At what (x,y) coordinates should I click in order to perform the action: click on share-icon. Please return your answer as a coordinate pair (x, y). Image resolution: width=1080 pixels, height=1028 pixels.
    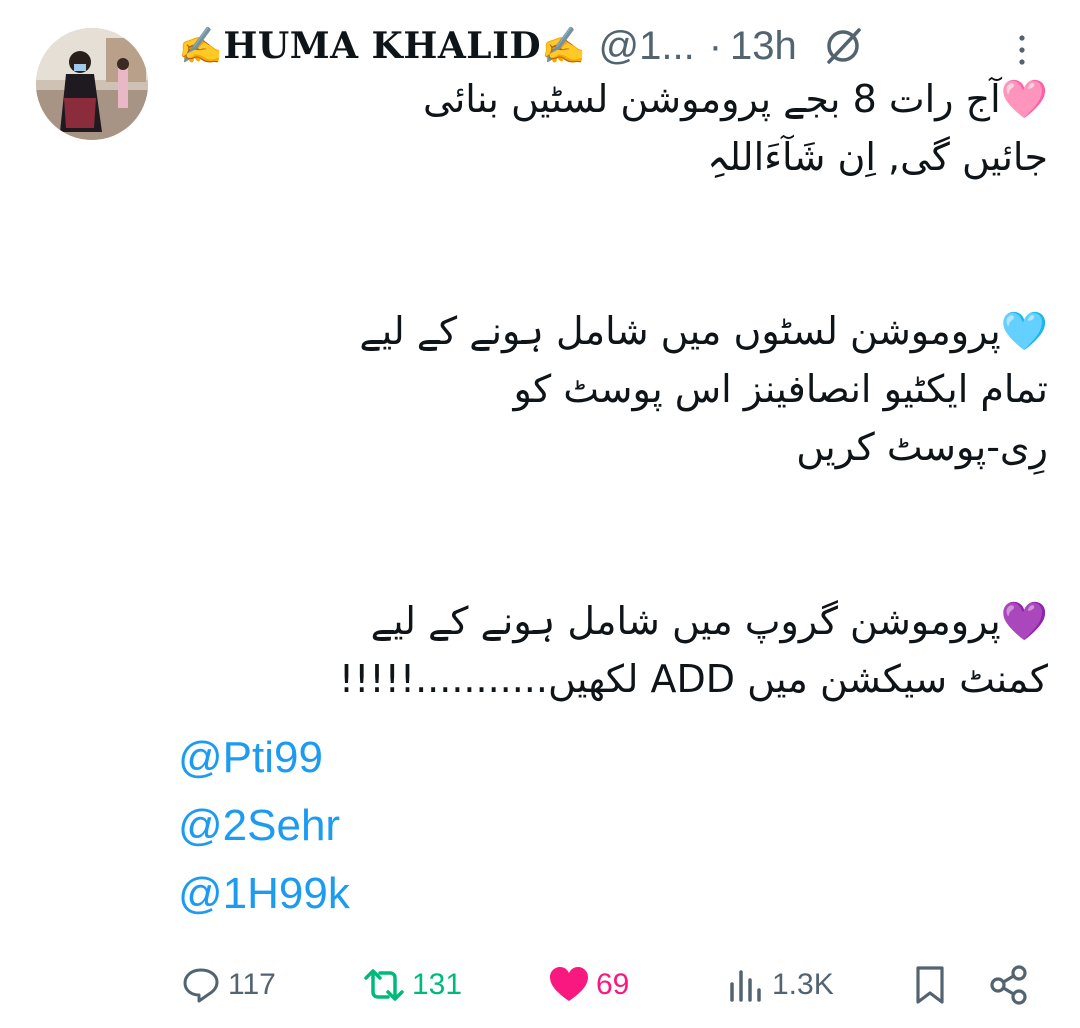
    Looking at the image, I should click on (1008, 985).